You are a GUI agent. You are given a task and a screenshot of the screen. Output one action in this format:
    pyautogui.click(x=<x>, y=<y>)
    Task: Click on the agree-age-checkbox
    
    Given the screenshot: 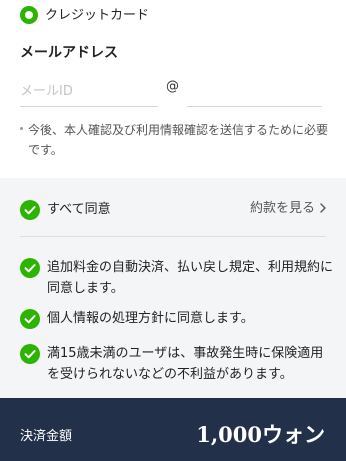 What is the action you would take?
    pyautogui.click(x=30, y=354)
    